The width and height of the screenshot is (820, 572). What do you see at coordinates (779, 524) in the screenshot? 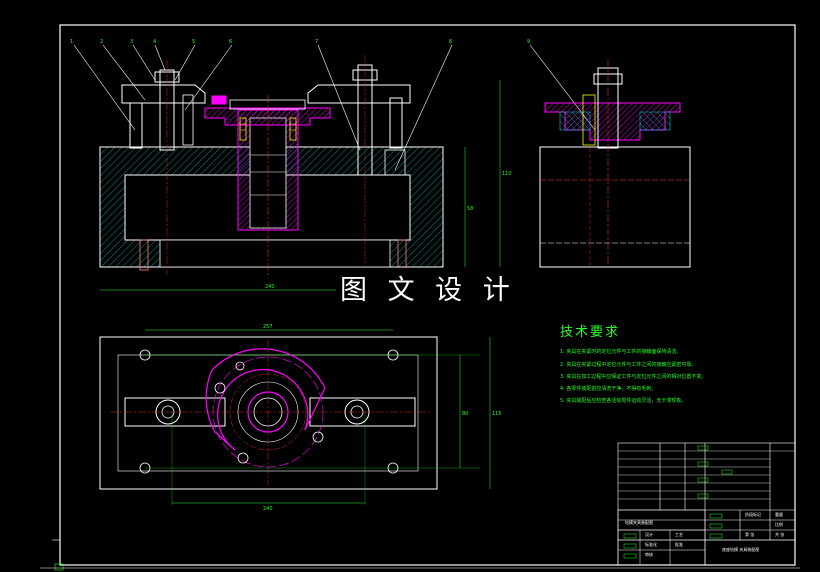
I see `tb-cell-scale: 比例` at bounding box center [779, 524].